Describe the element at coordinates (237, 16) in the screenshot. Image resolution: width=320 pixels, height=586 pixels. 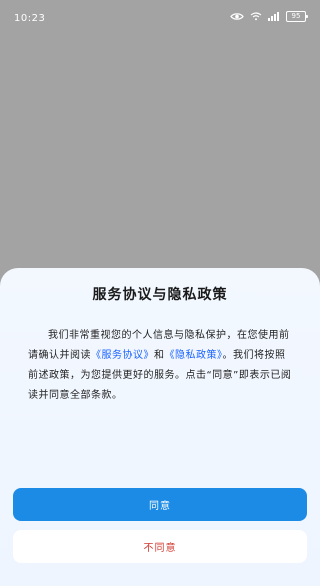
I see `eye-icon` at that location.